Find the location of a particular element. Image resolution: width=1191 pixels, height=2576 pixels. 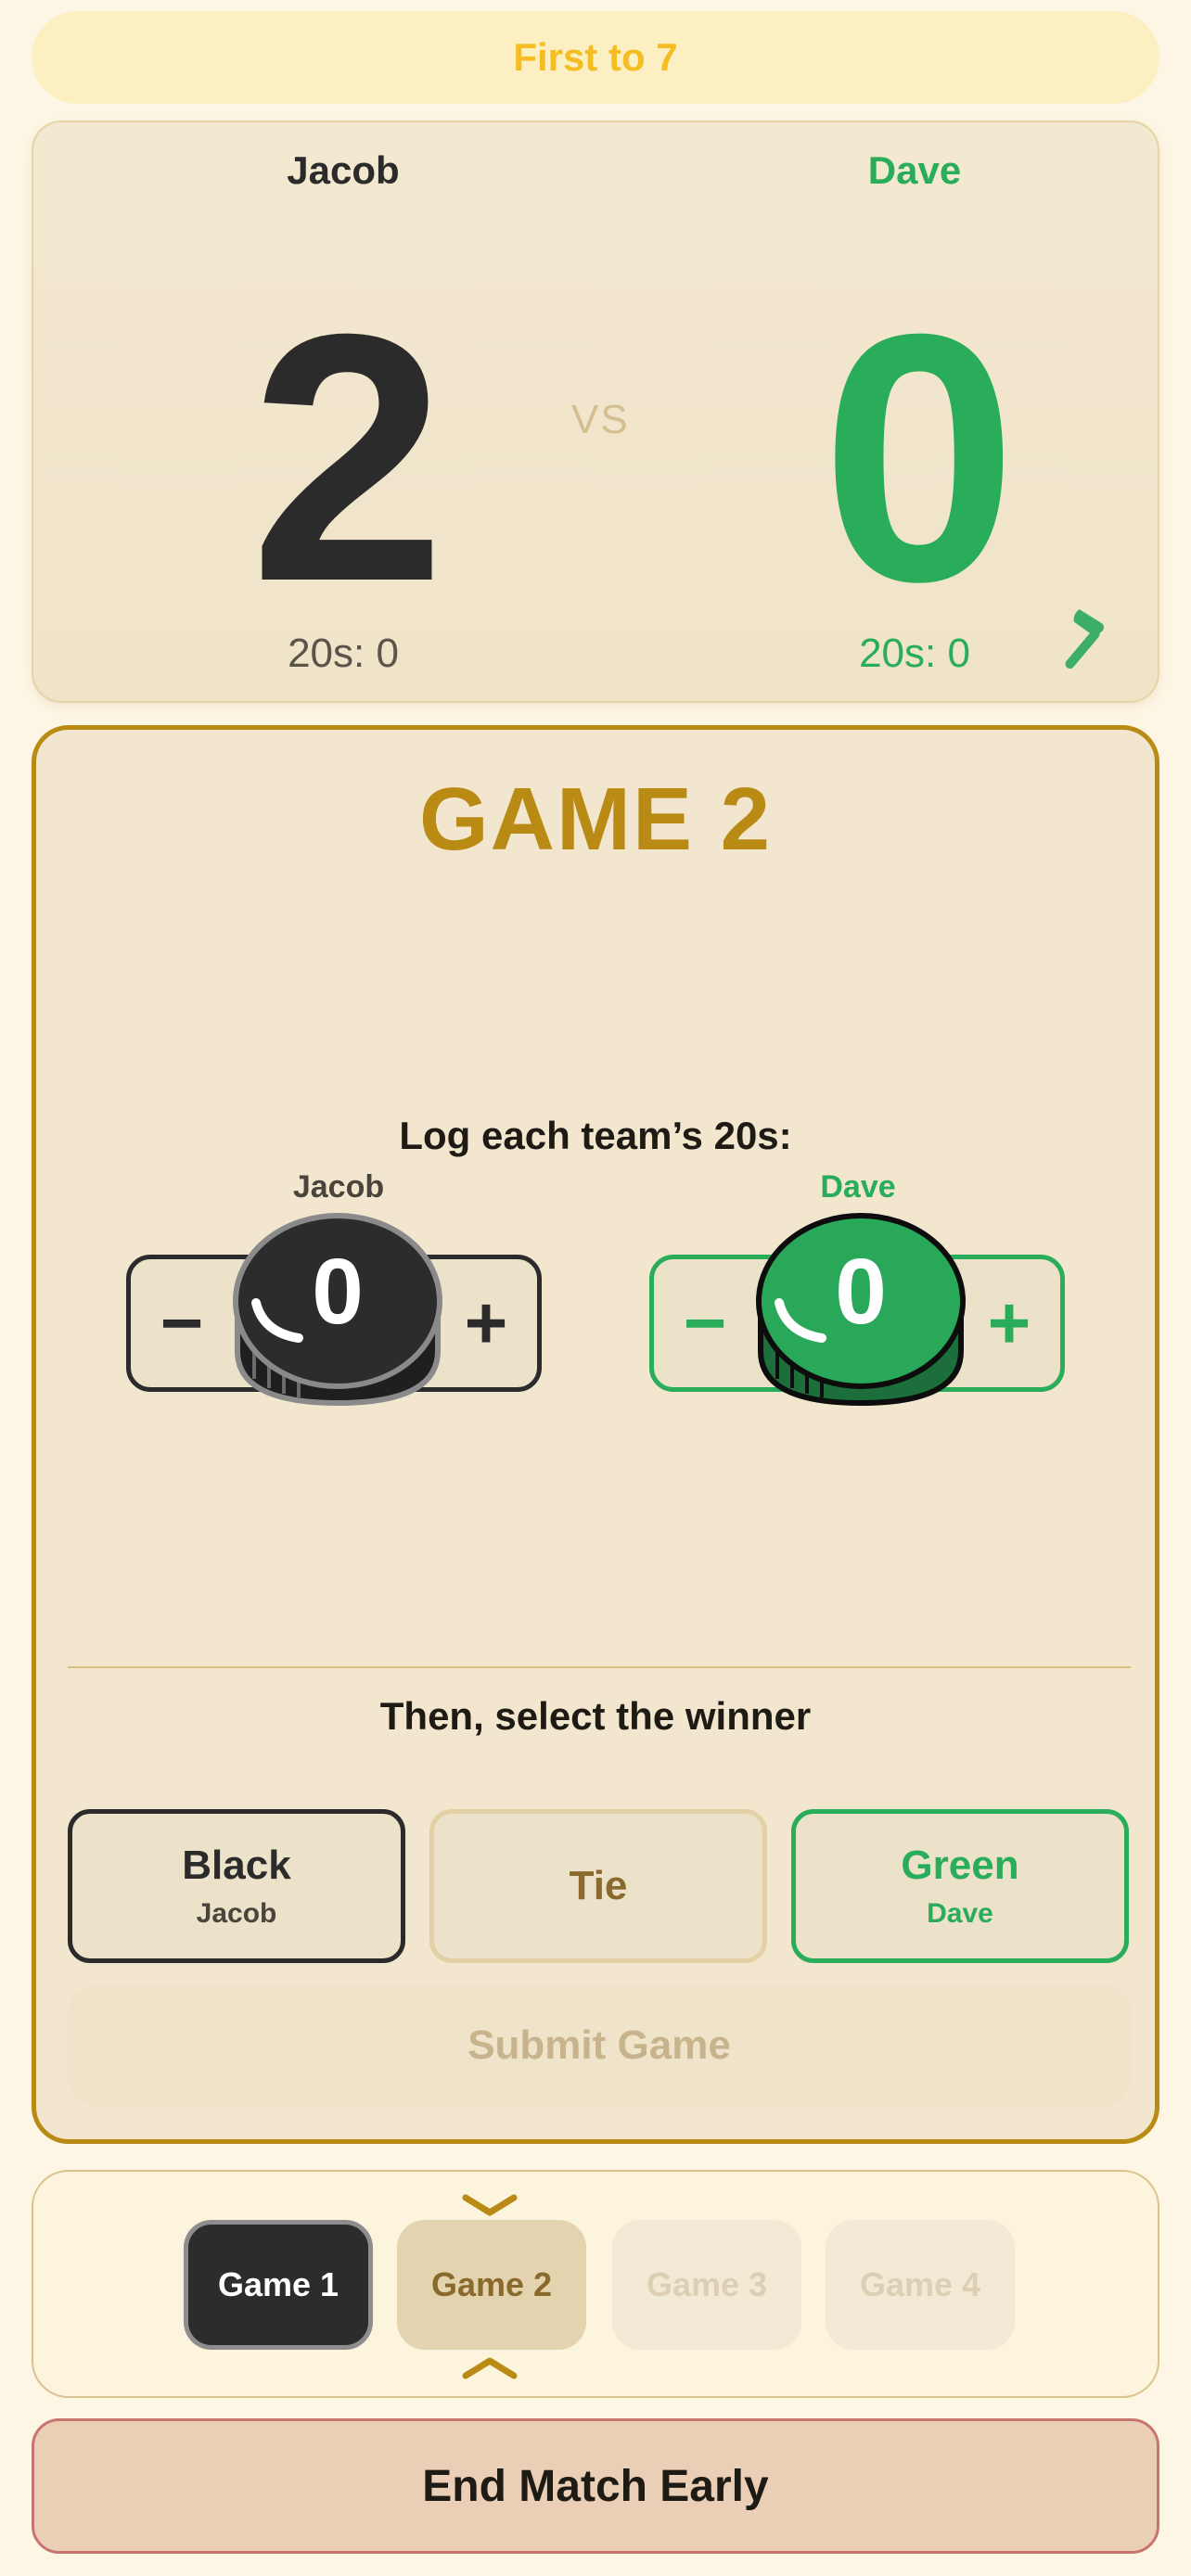

left-puck-counter: 0 is located at coordinates (337, 1324).